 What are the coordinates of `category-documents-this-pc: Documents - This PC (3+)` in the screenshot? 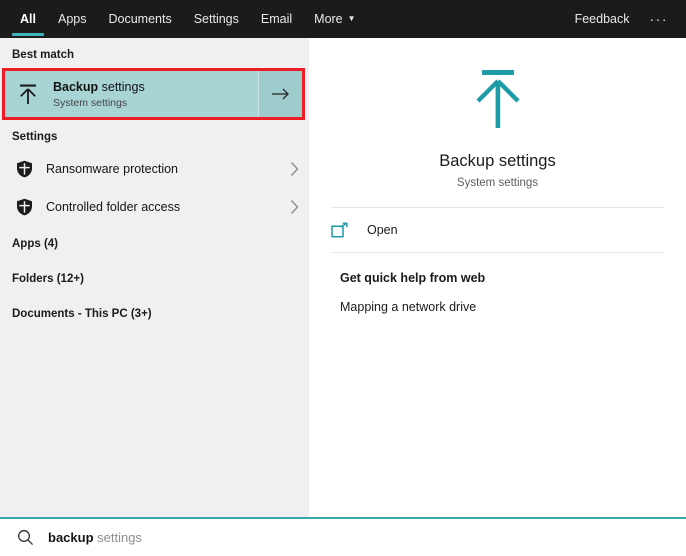 It's located at (154, 313).